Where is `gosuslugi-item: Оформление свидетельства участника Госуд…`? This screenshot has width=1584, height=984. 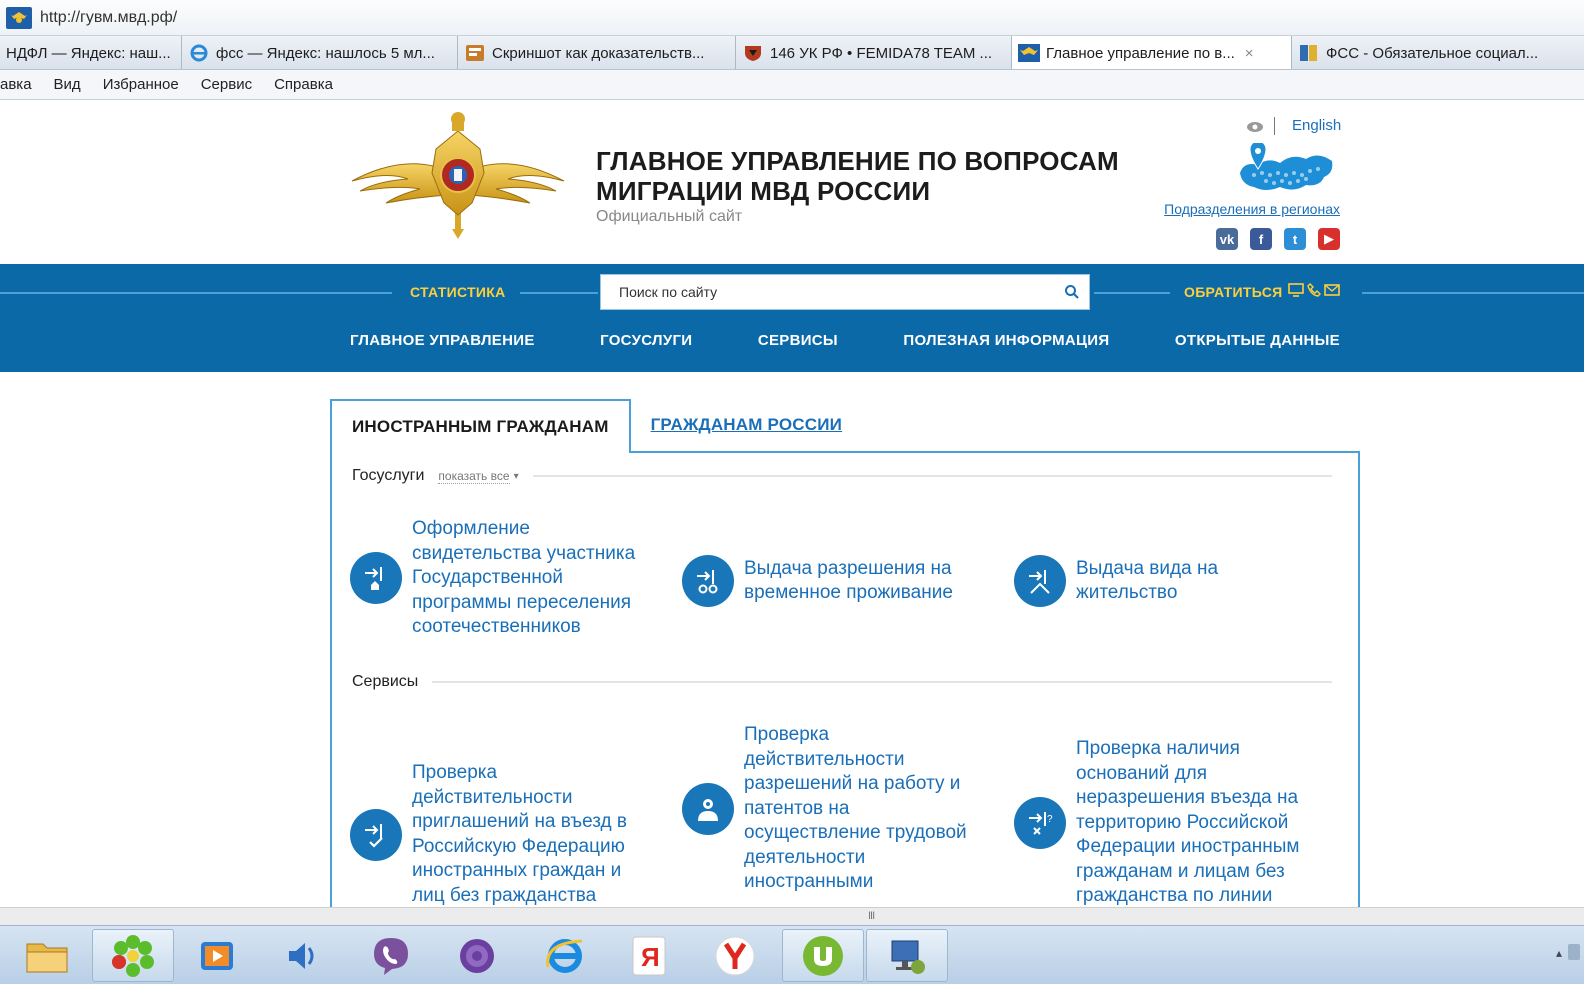
gosuslugi-item: Оформление свидетельства участника Госуд… is located at coordinates (500, 578).